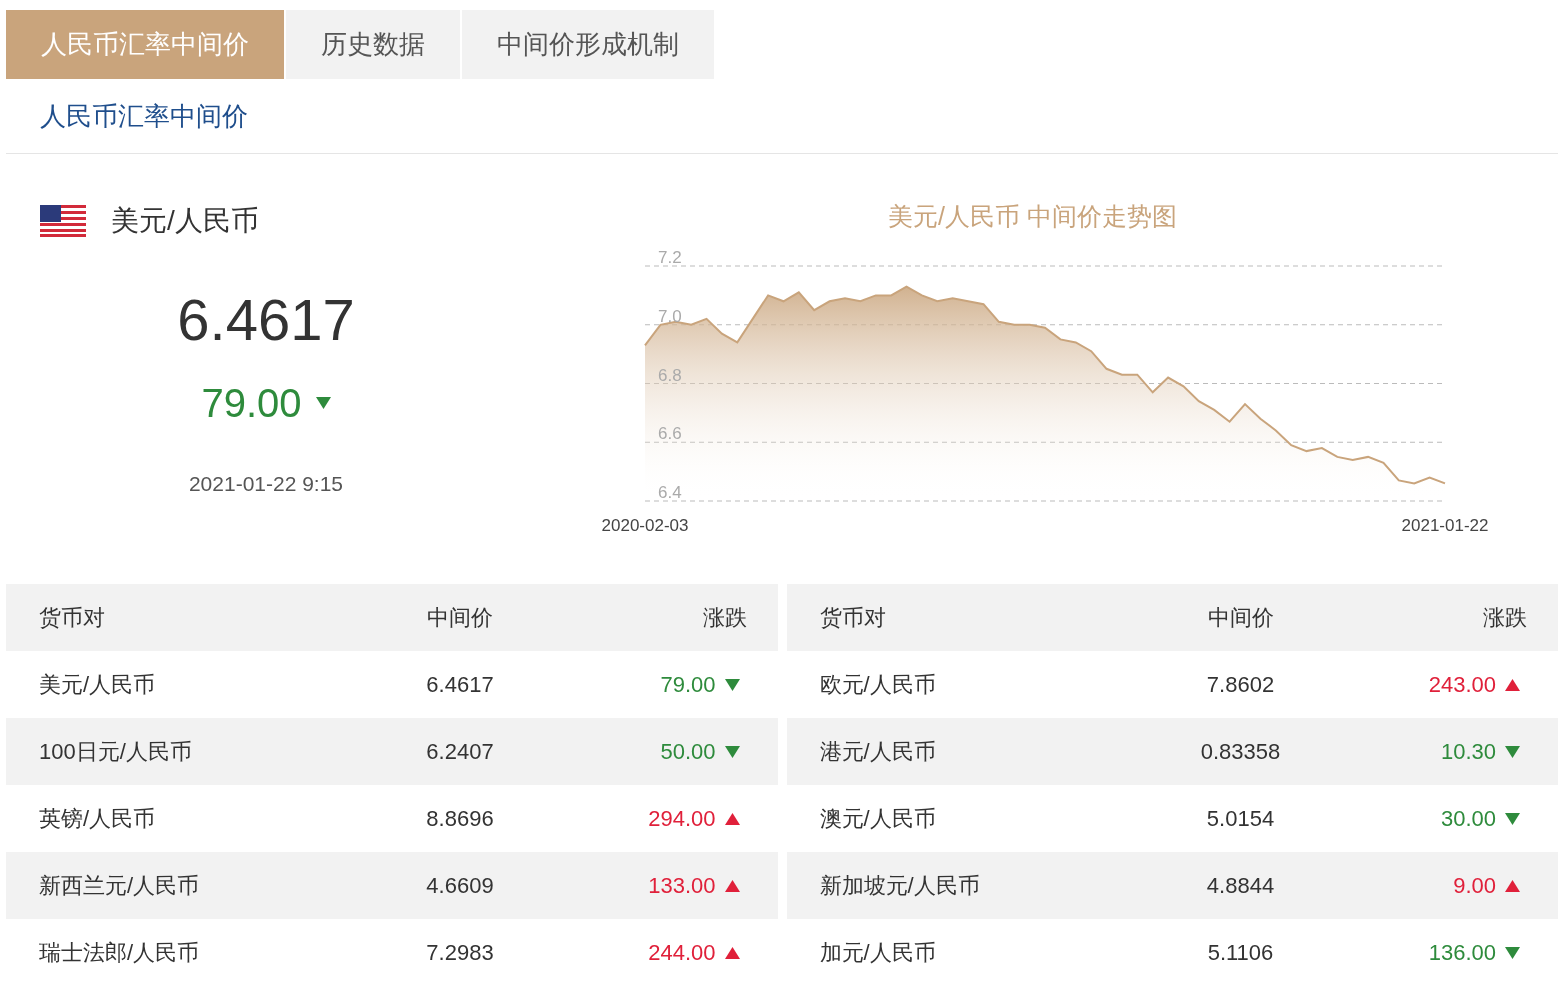  I want to click on table-cell: 6.4617, so click(460, 684).